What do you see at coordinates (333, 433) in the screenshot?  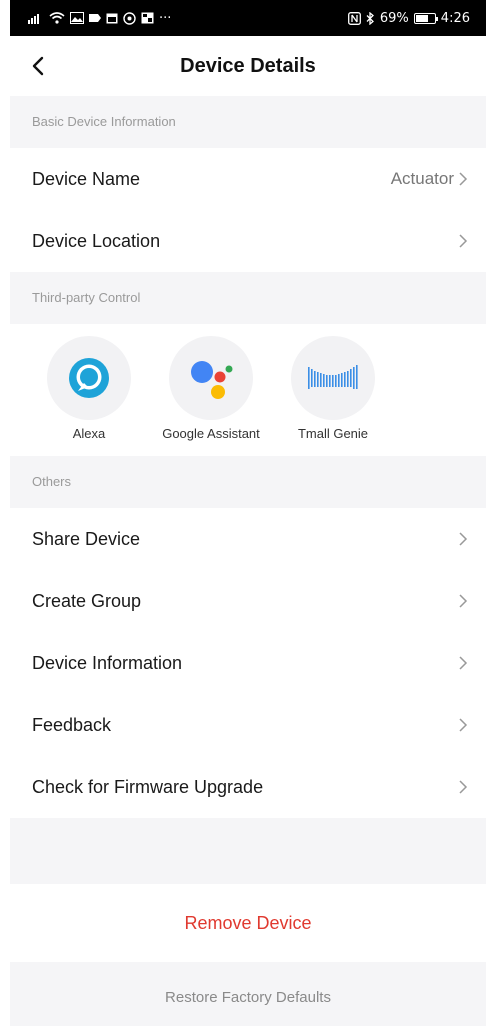 I see `tmall-genie-label: Tmall Genie` at bounding box center [333, 433].